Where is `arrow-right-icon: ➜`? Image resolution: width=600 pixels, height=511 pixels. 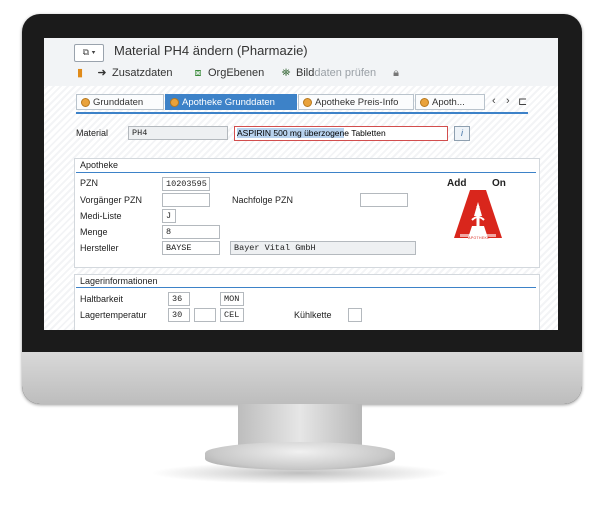 arrow-right-icon: ➜ is located at coordinates (102, 73).